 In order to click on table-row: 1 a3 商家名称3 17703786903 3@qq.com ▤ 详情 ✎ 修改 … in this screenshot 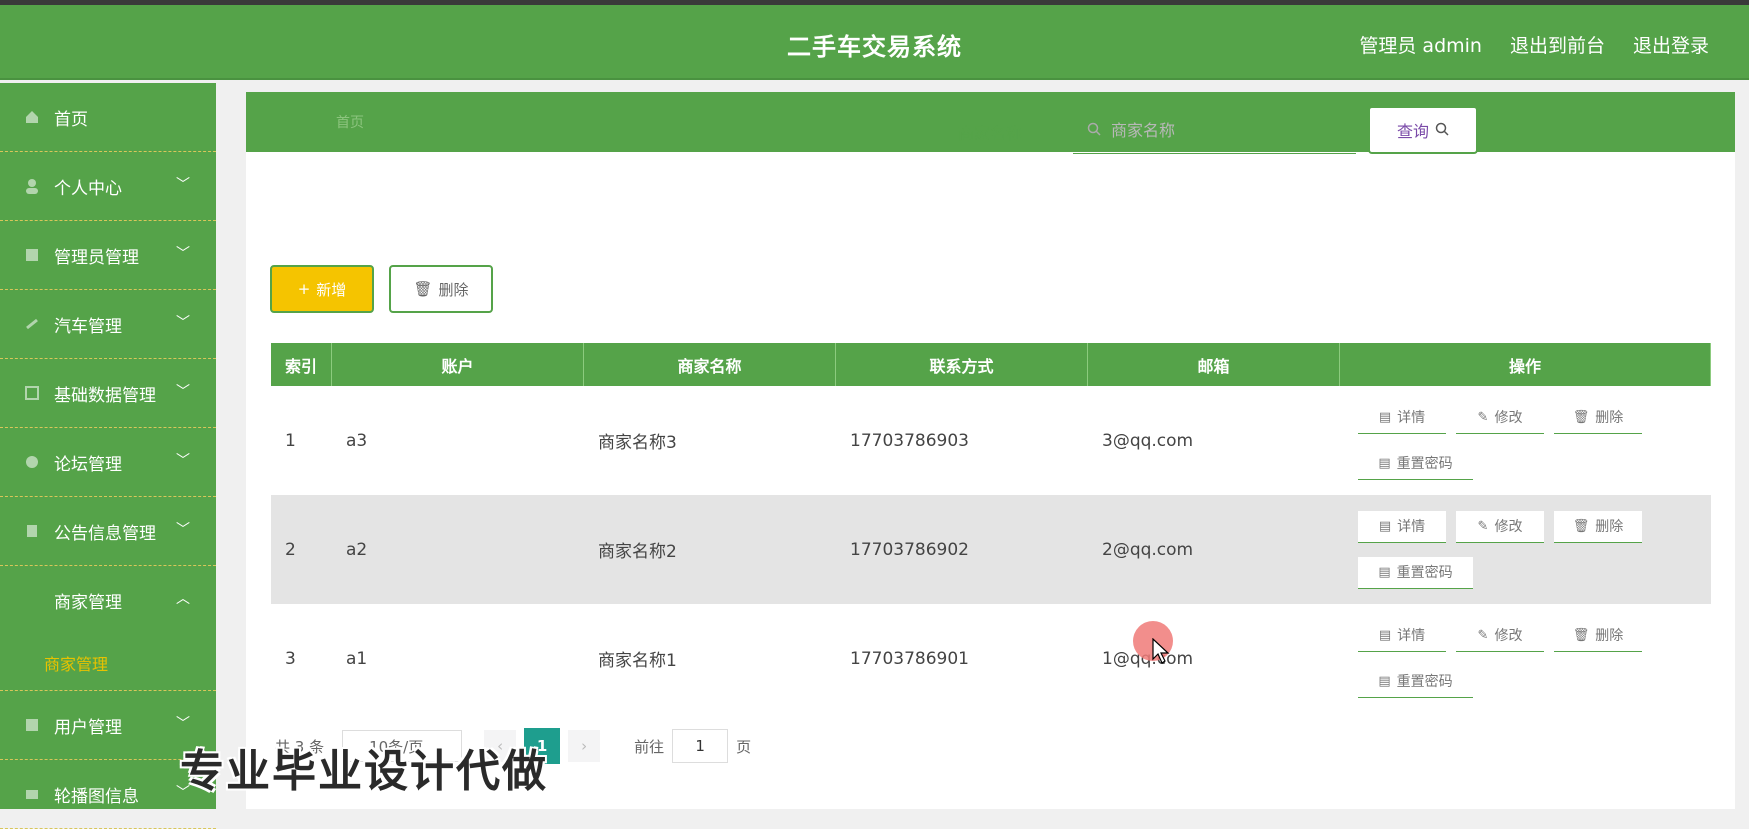, I will do `click(991, 440)`.